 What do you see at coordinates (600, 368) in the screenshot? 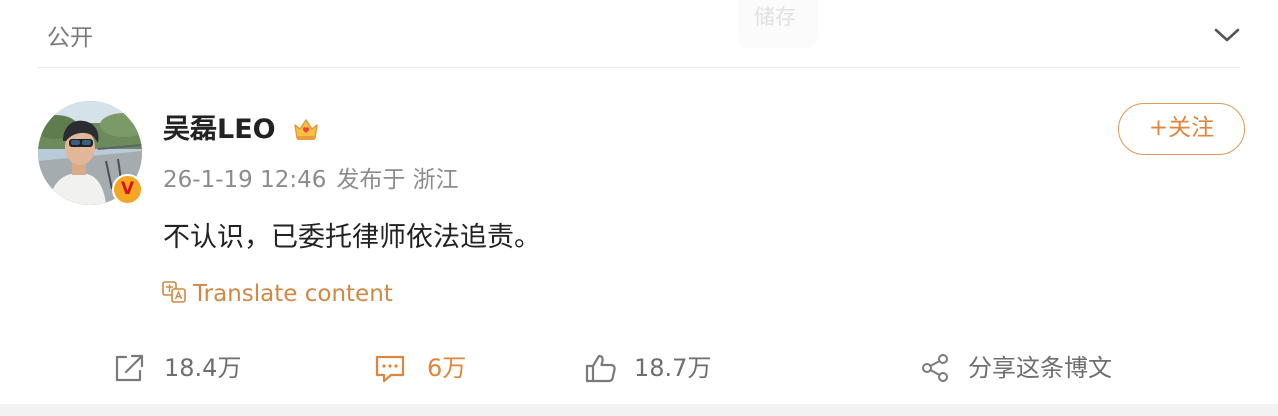
I see `thumbs-up-icon` at bounding box center [600, 368].